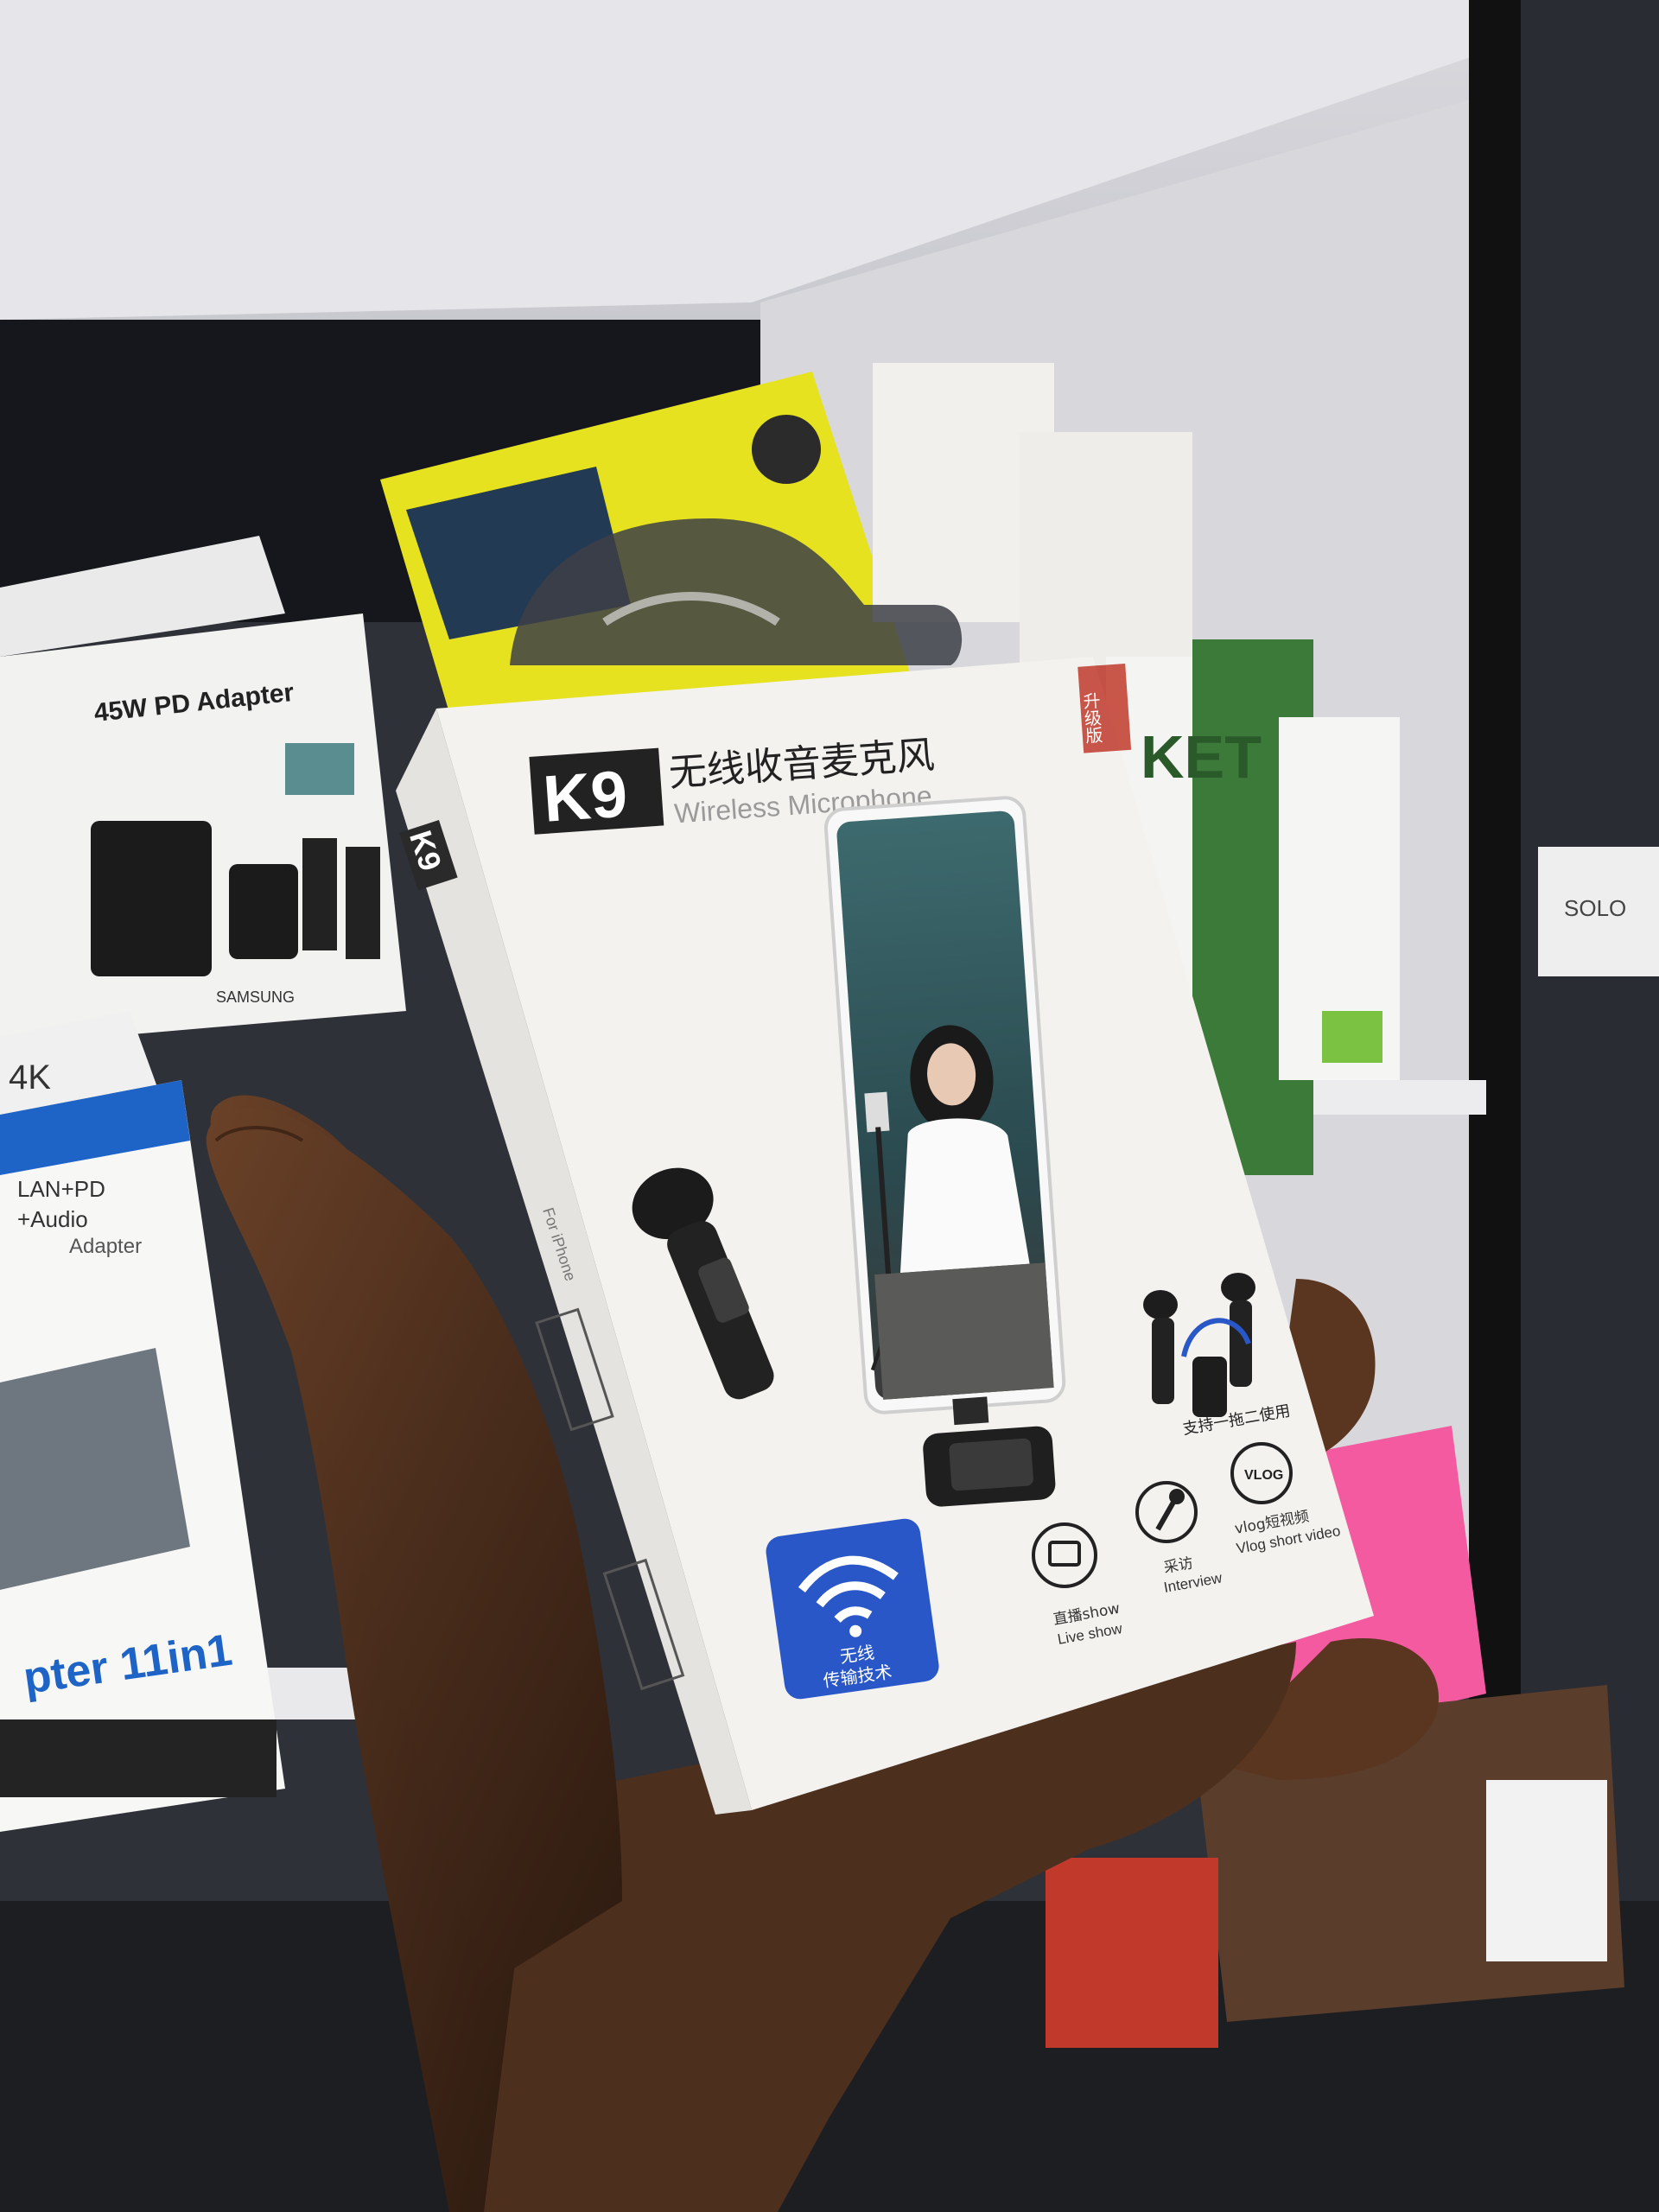 The width and height of the screenshot is (1659, 2212). I want to click on hub-line-3: Adapter, so click(105, 1246).